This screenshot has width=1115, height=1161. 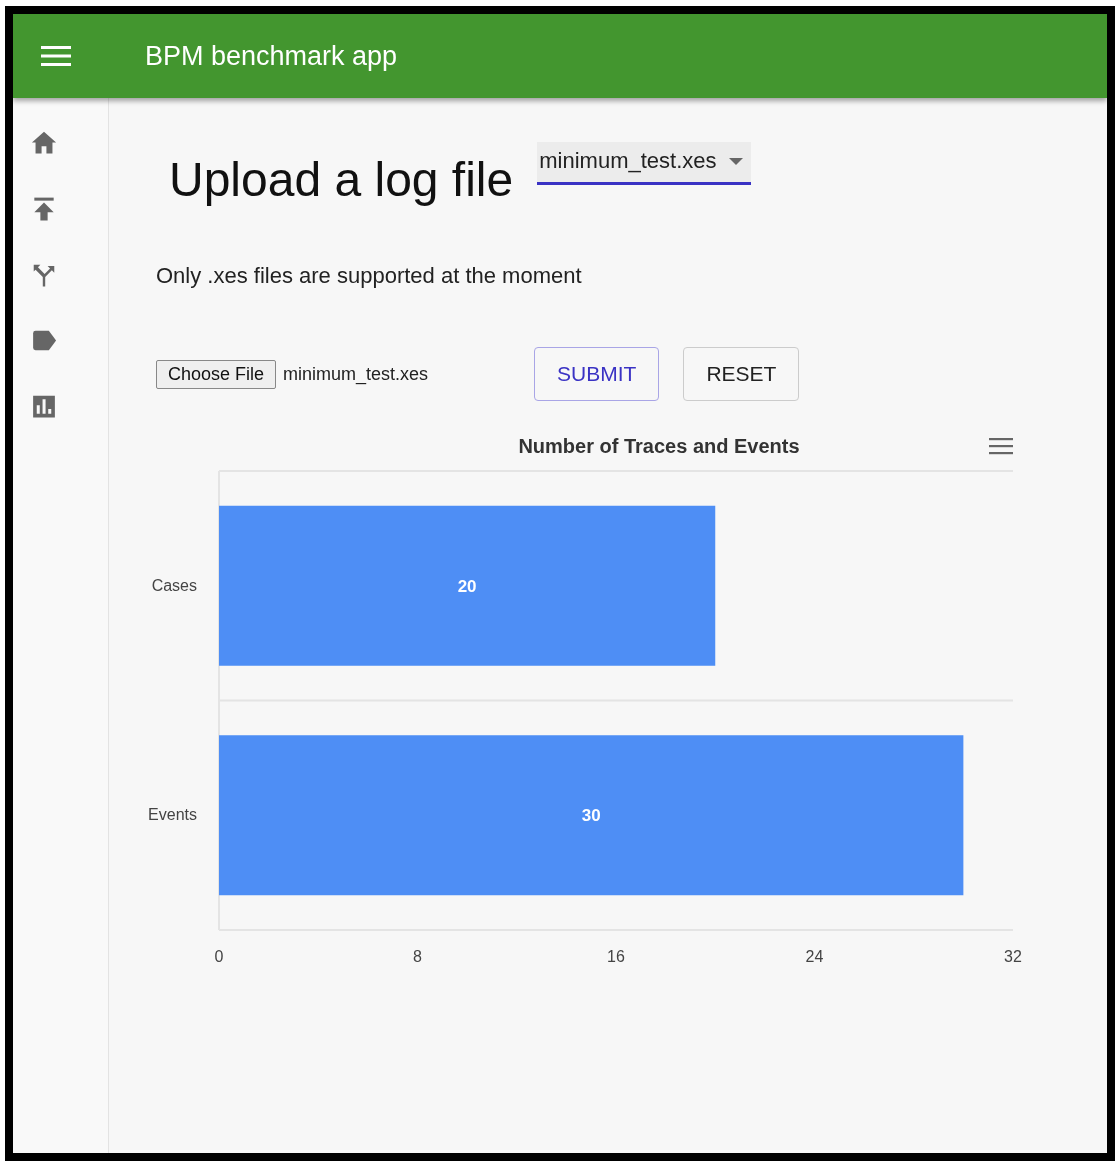 I want to click on info-text: Only .xes files are supported at the moment, so click(x=369, y=276).